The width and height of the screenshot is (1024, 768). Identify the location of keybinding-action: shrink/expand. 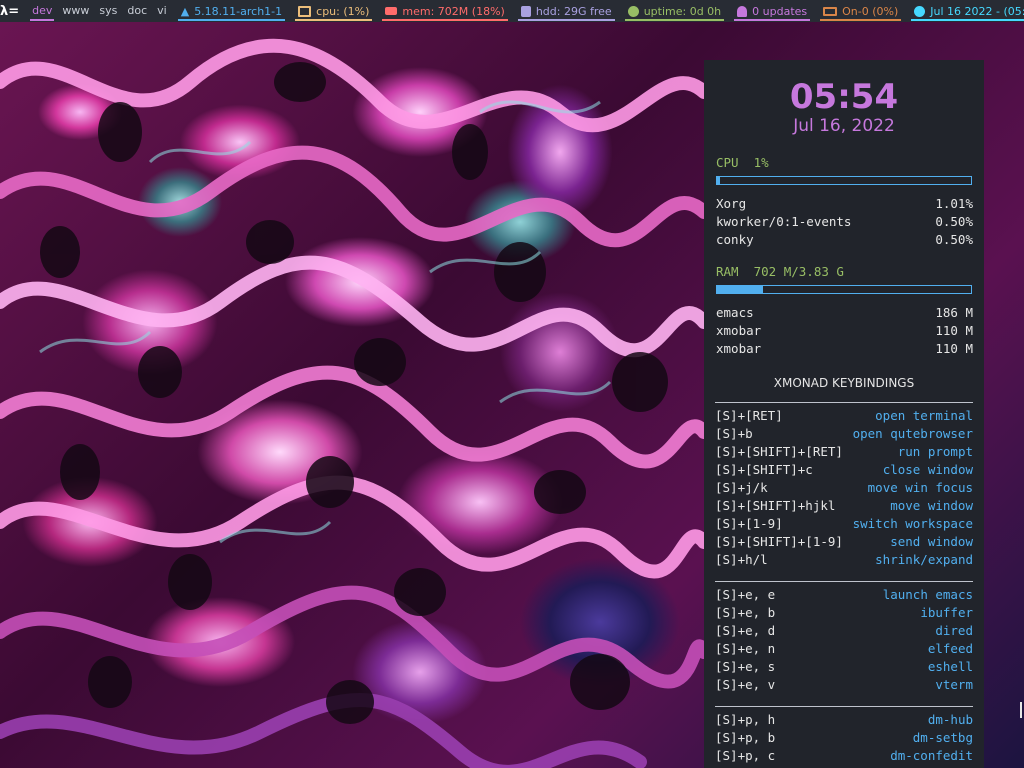
(924, 559).